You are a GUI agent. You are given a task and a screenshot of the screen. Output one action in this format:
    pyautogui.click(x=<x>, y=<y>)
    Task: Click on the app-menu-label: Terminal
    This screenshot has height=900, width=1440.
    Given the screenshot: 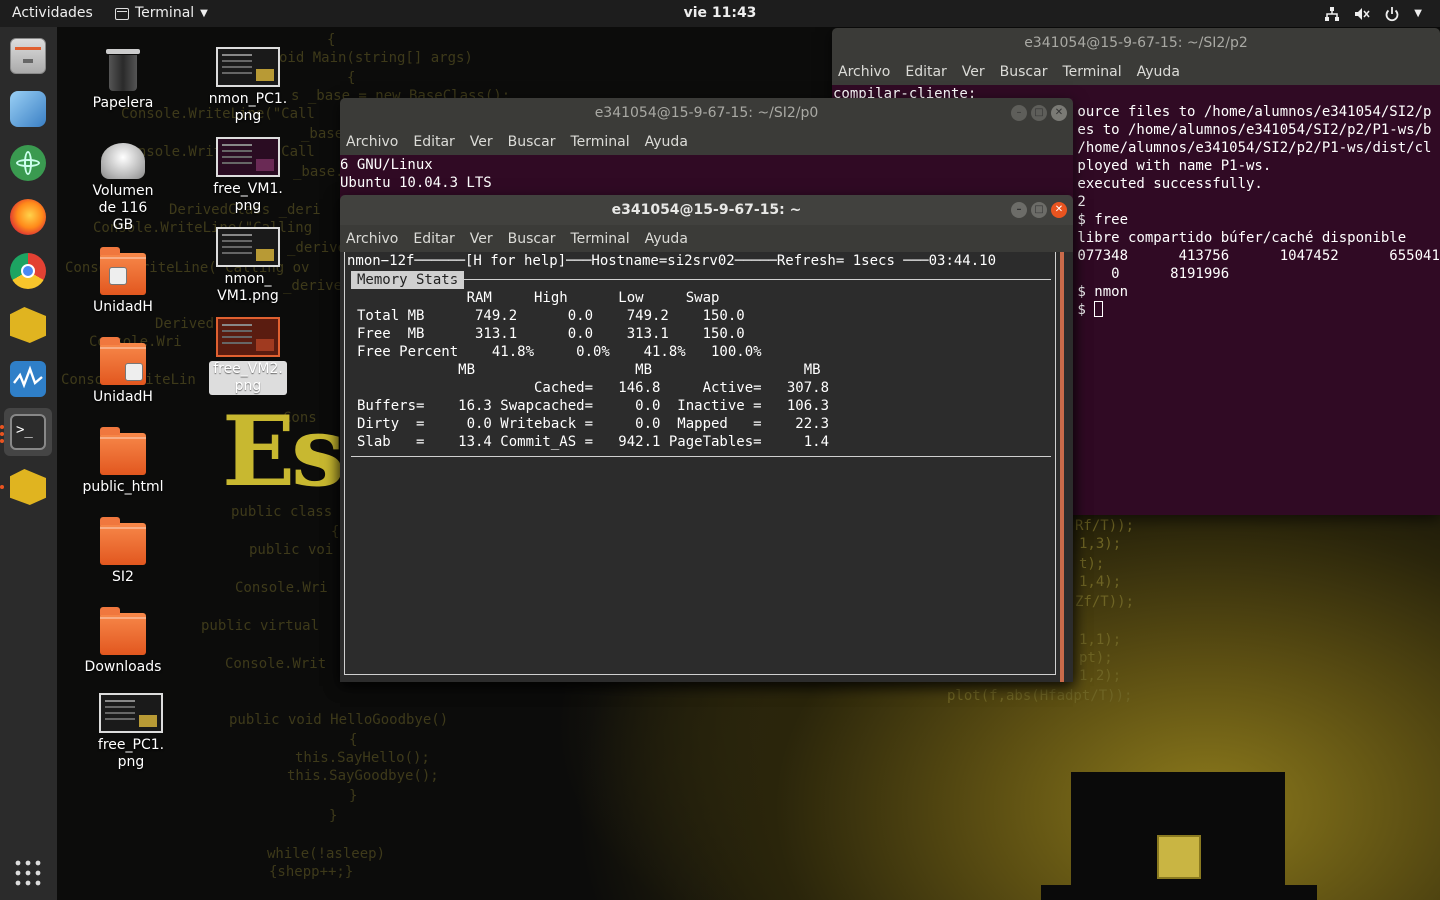 What is the action you would take?
    pyautogui.click(x=165, y=13)
    